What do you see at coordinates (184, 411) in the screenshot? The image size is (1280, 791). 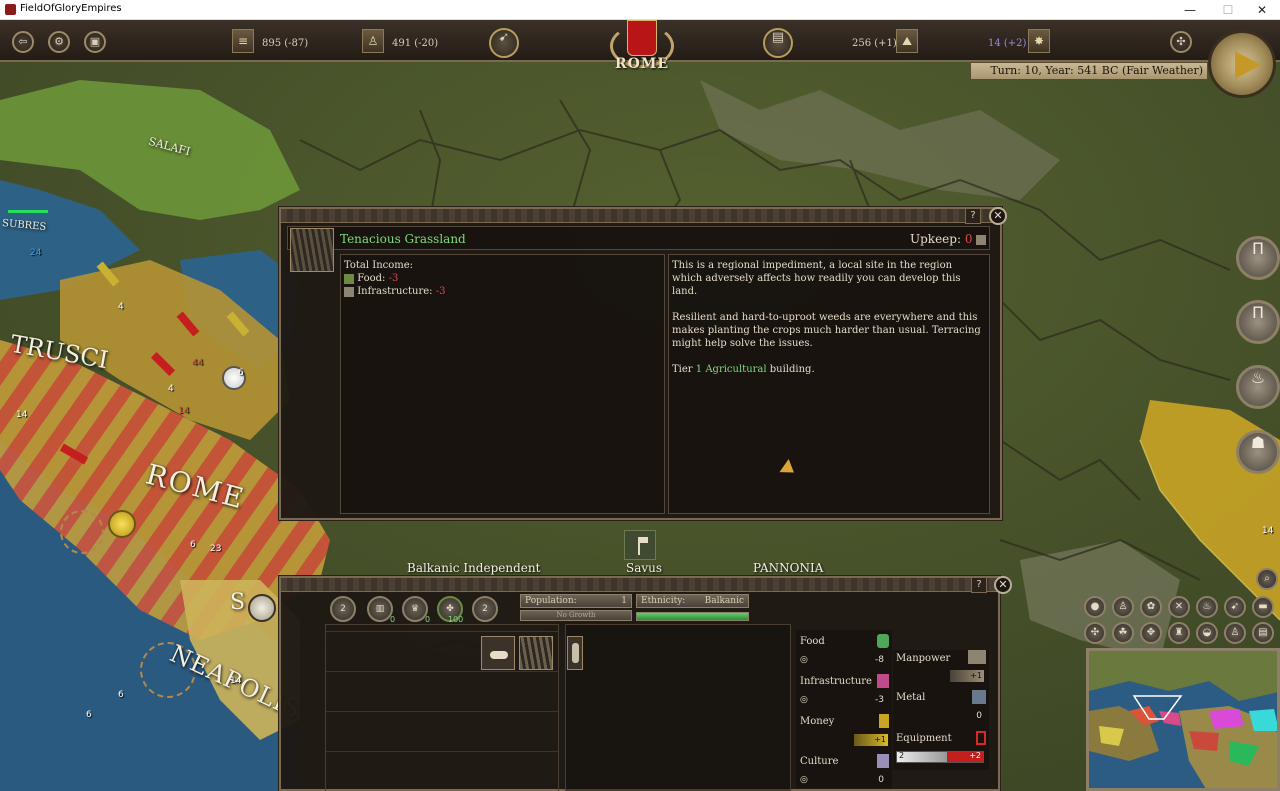 I see `unit-strength: 14` at bounding box center [184, 411].